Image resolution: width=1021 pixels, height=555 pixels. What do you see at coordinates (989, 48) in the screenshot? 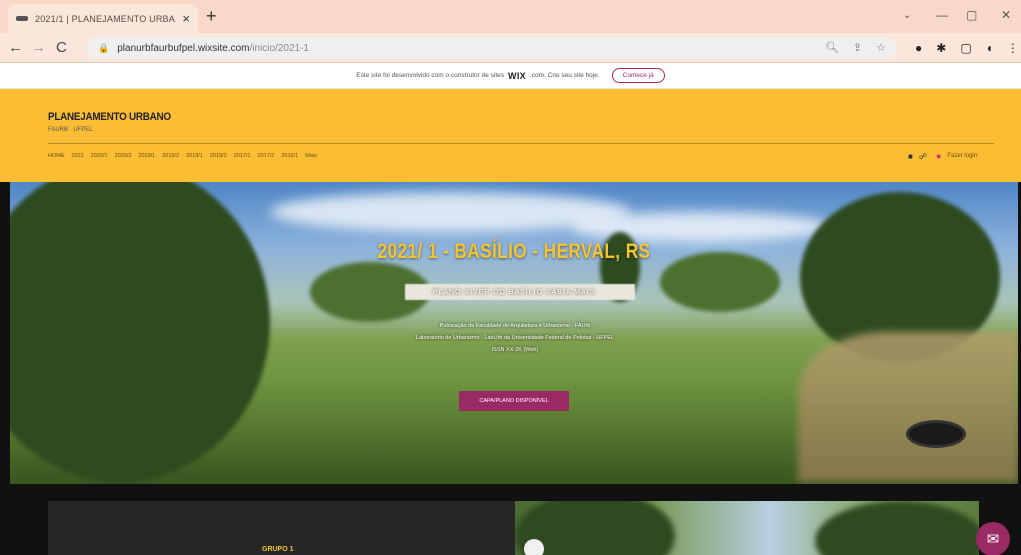
I see `profile-avatar-icon: ◖` at bounding box center [989, 48].